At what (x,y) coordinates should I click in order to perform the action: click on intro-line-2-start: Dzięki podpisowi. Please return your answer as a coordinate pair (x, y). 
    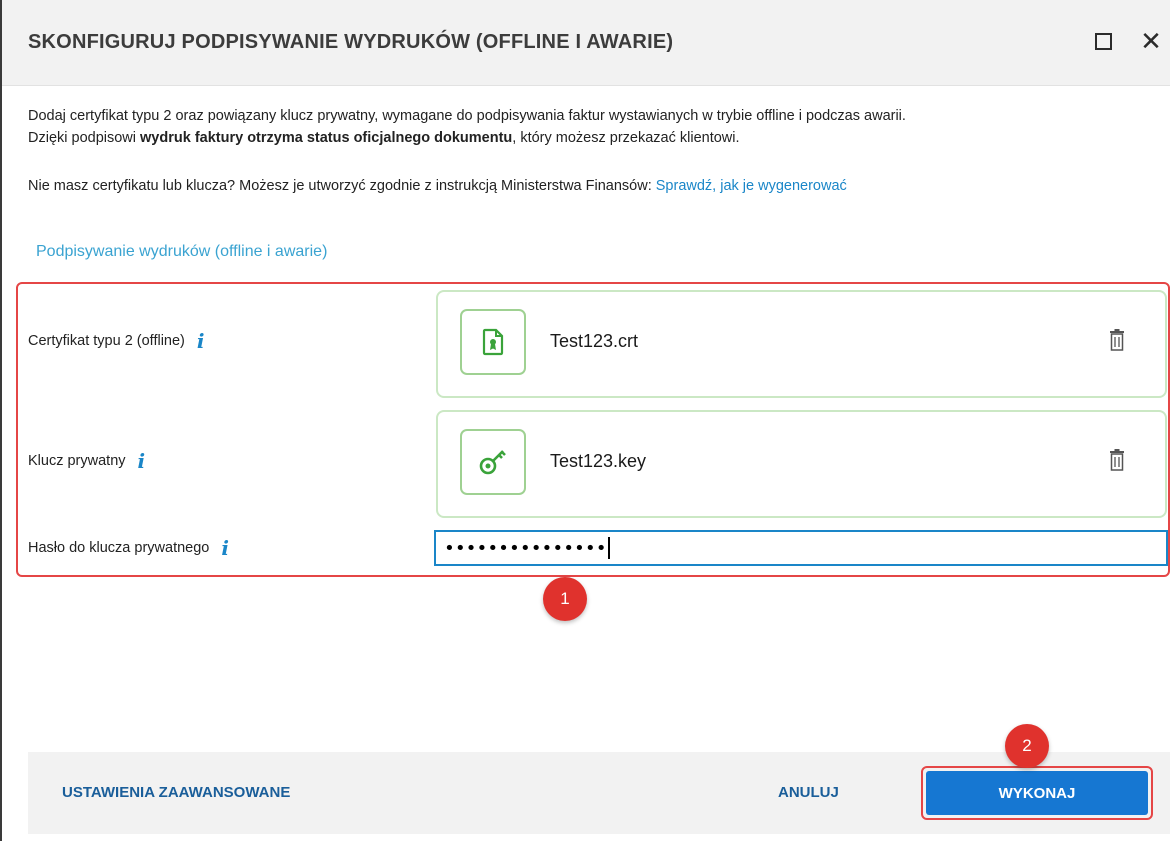
    Looking at the image, I should click on (84, 138).